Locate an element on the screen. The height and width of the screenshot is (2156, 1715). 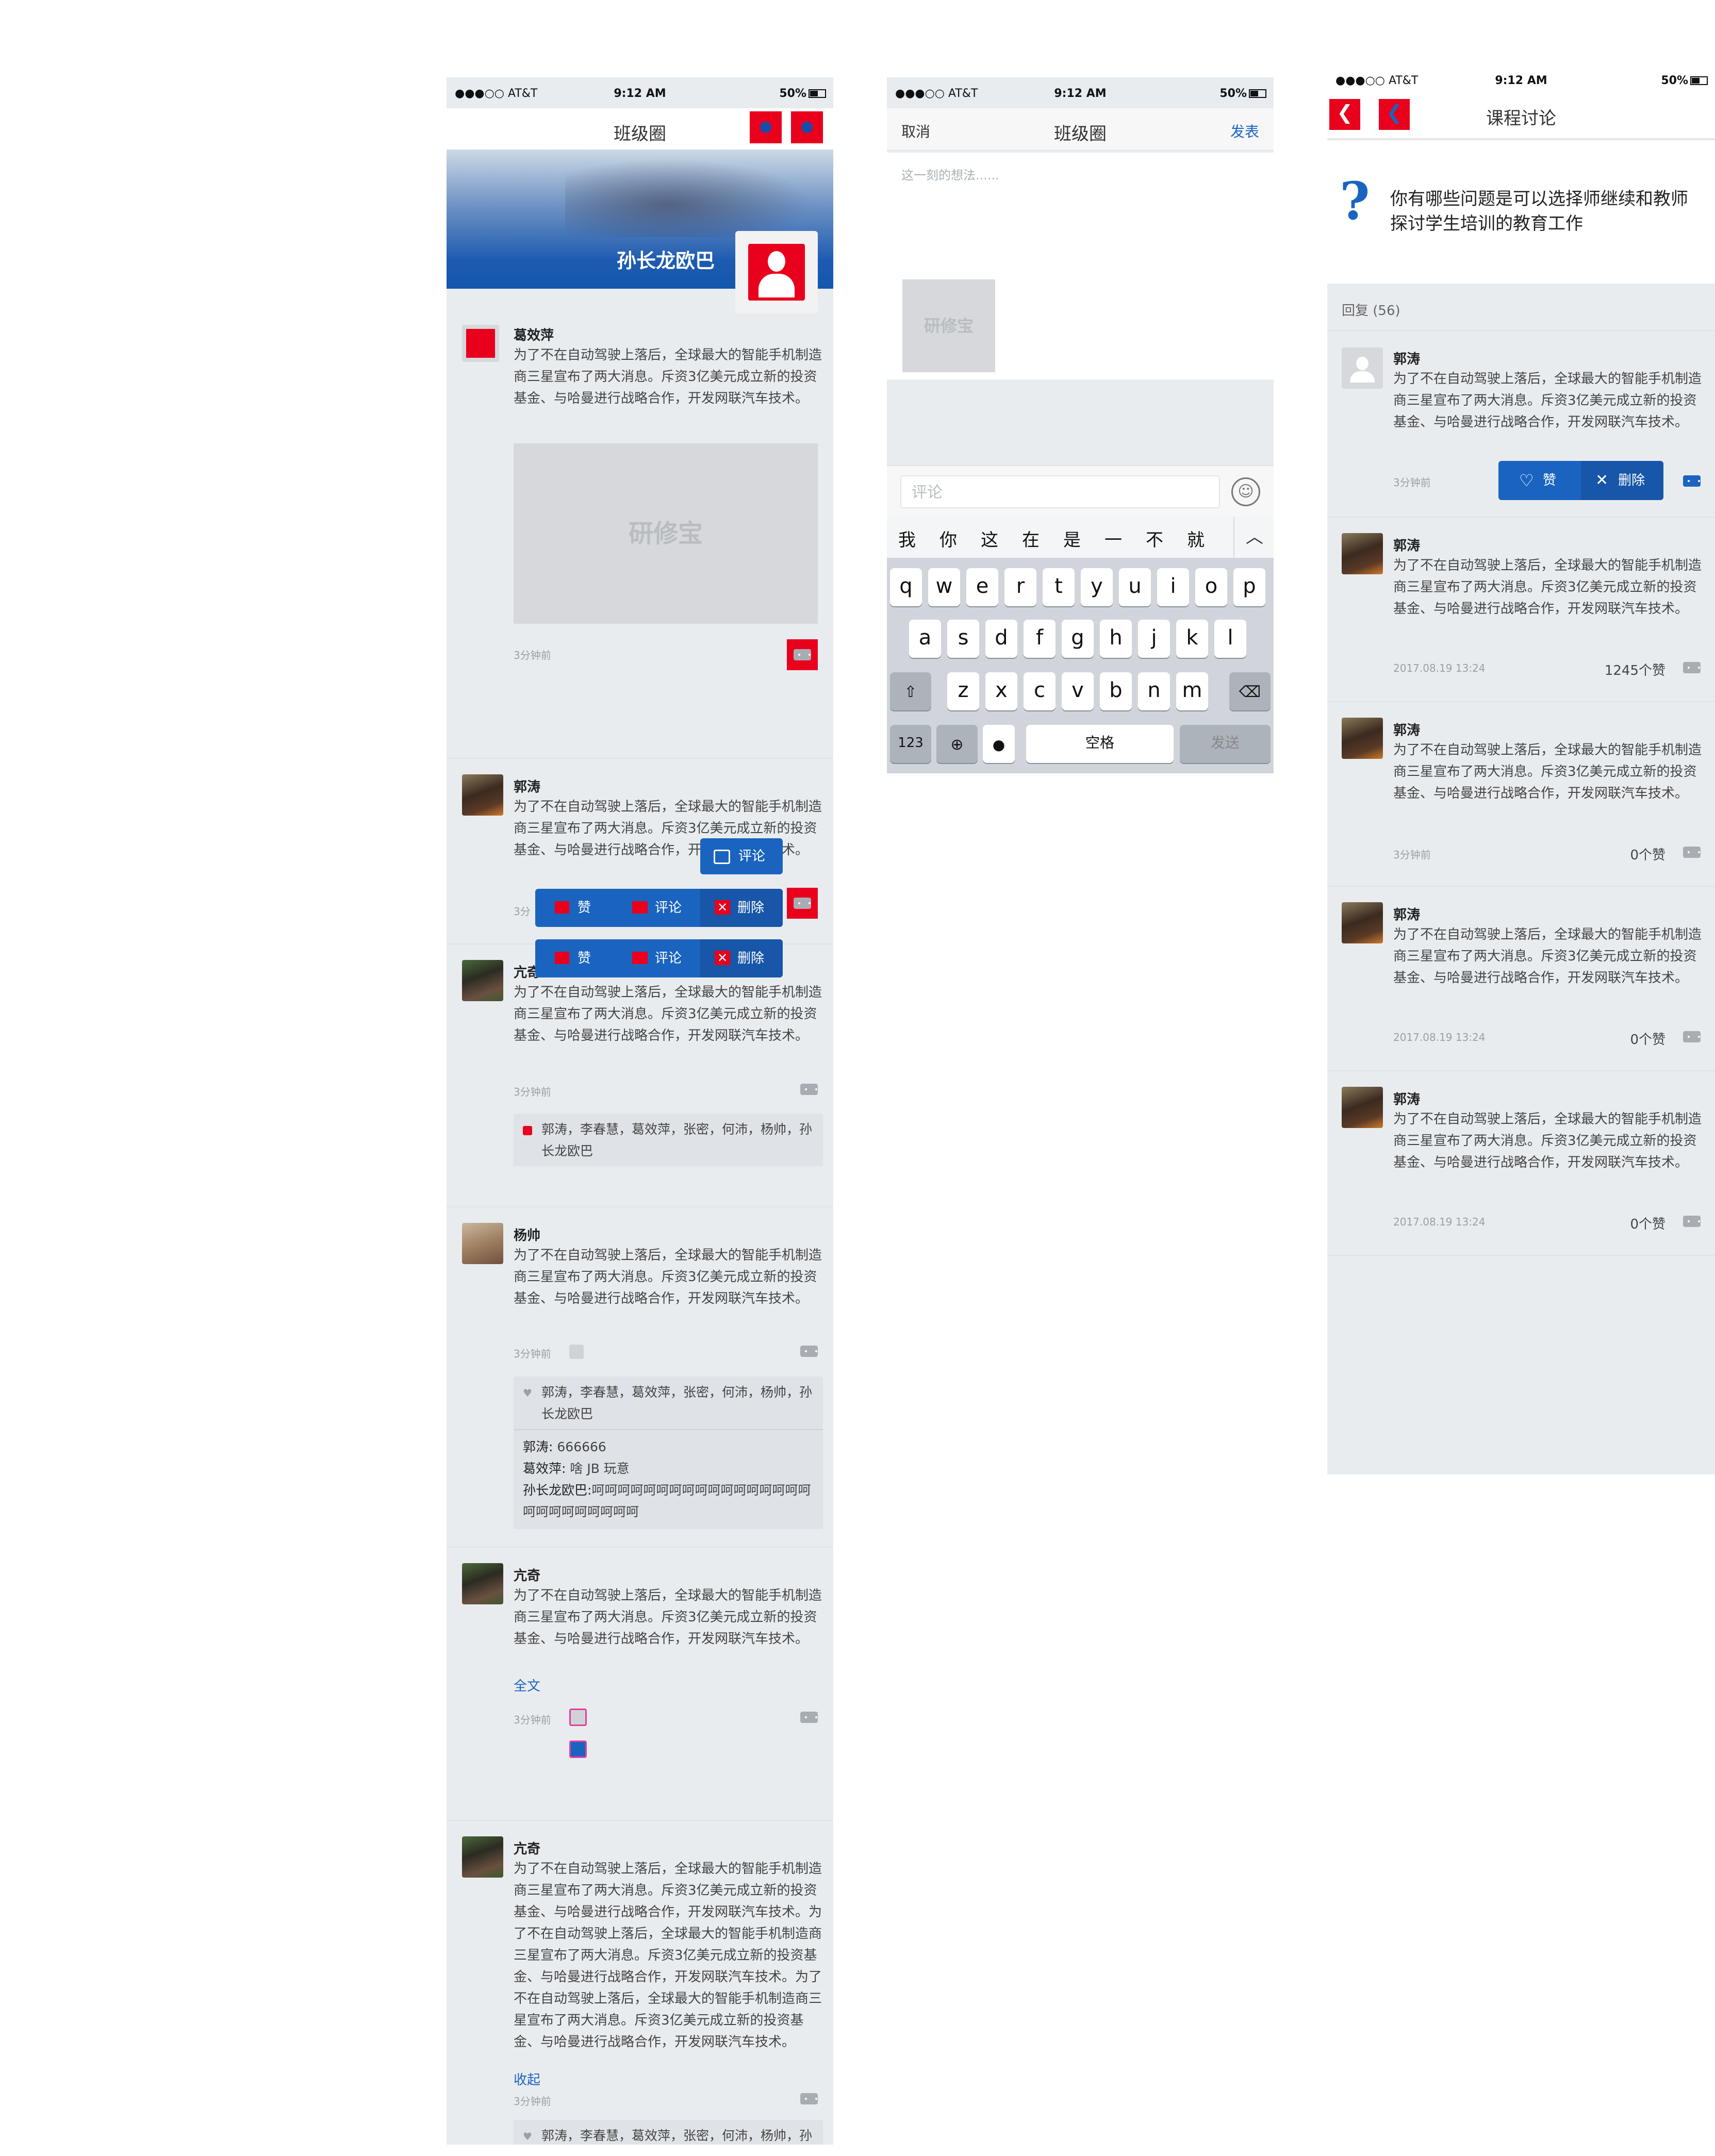
key: f is located at coordinates (1040, 639).